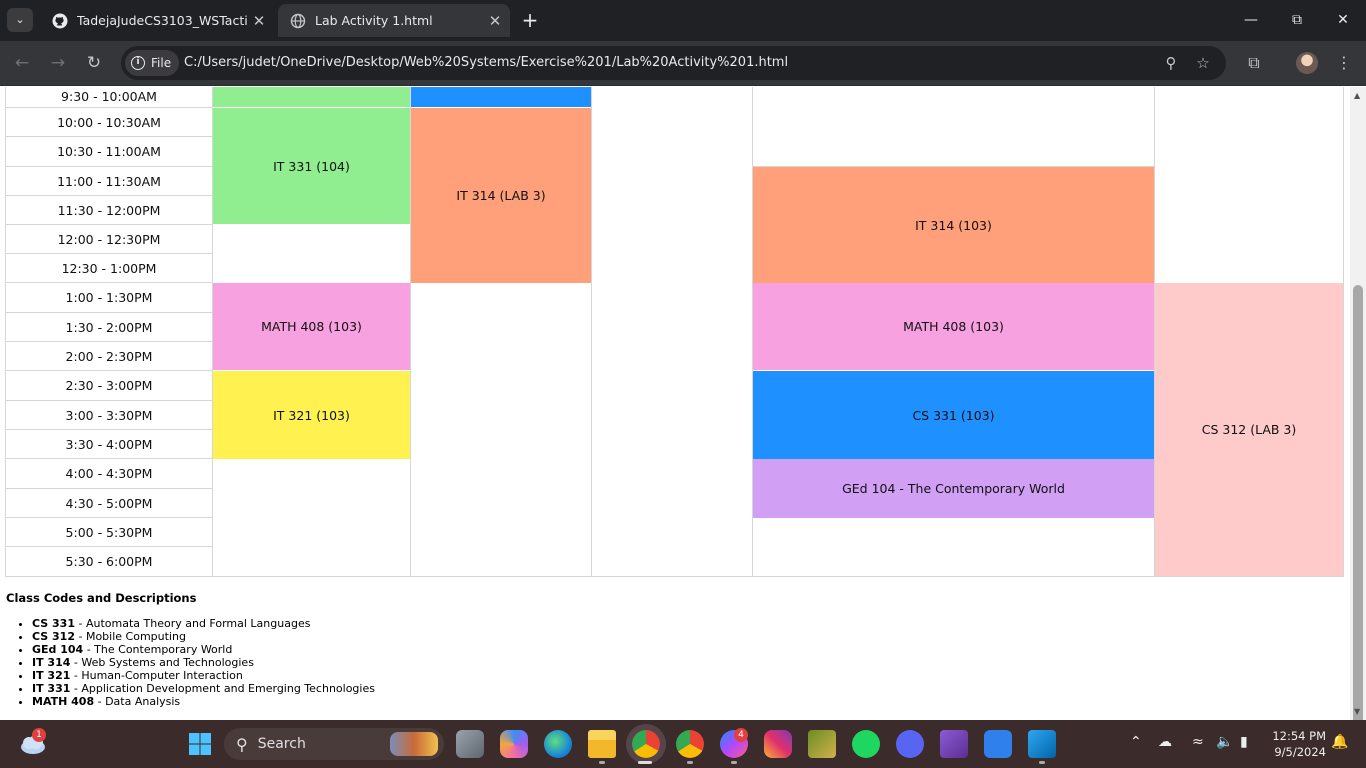 The height and width of the screenshot is (768, 1366). Describe the element at coordinates (602, 744) in the screenshot. I see `file-explorer-icon` at that location.